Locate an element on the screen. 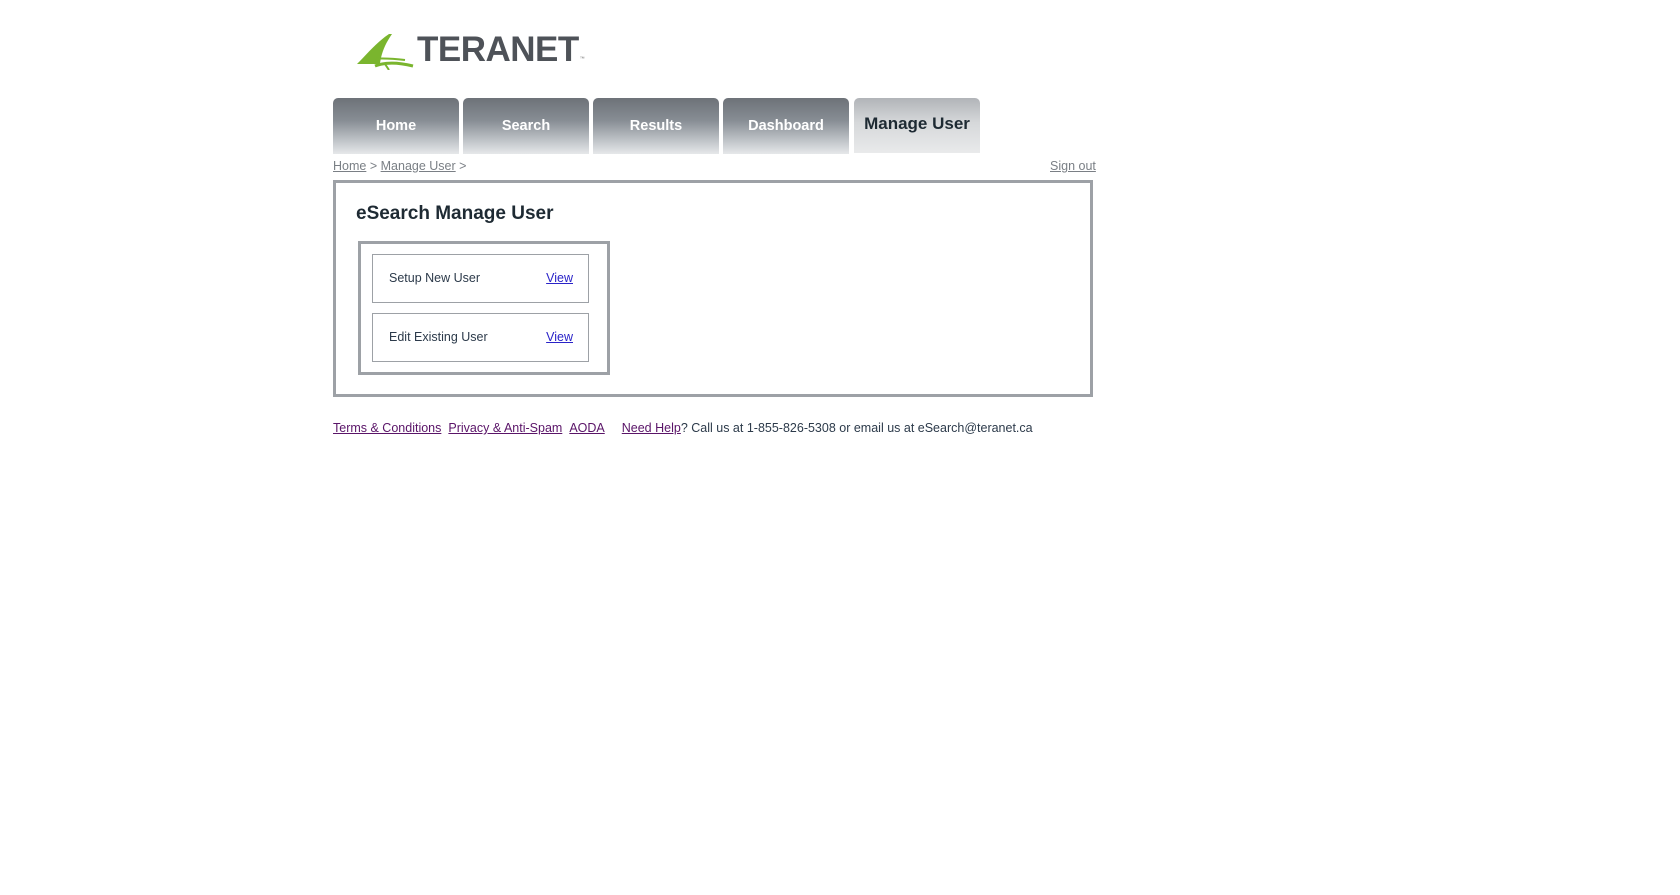  tab-manage-user: Manage User is located at coordinates (917, 125).